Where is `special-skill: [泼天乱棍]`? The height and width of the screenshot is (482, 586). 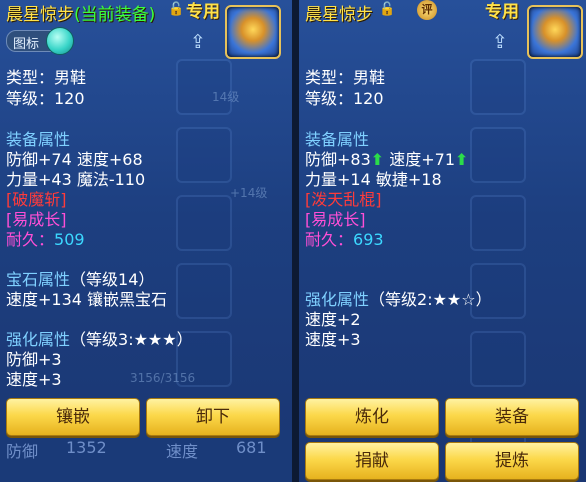 special-skill: [泼天乱棍] is located at coordinates (343, 199).